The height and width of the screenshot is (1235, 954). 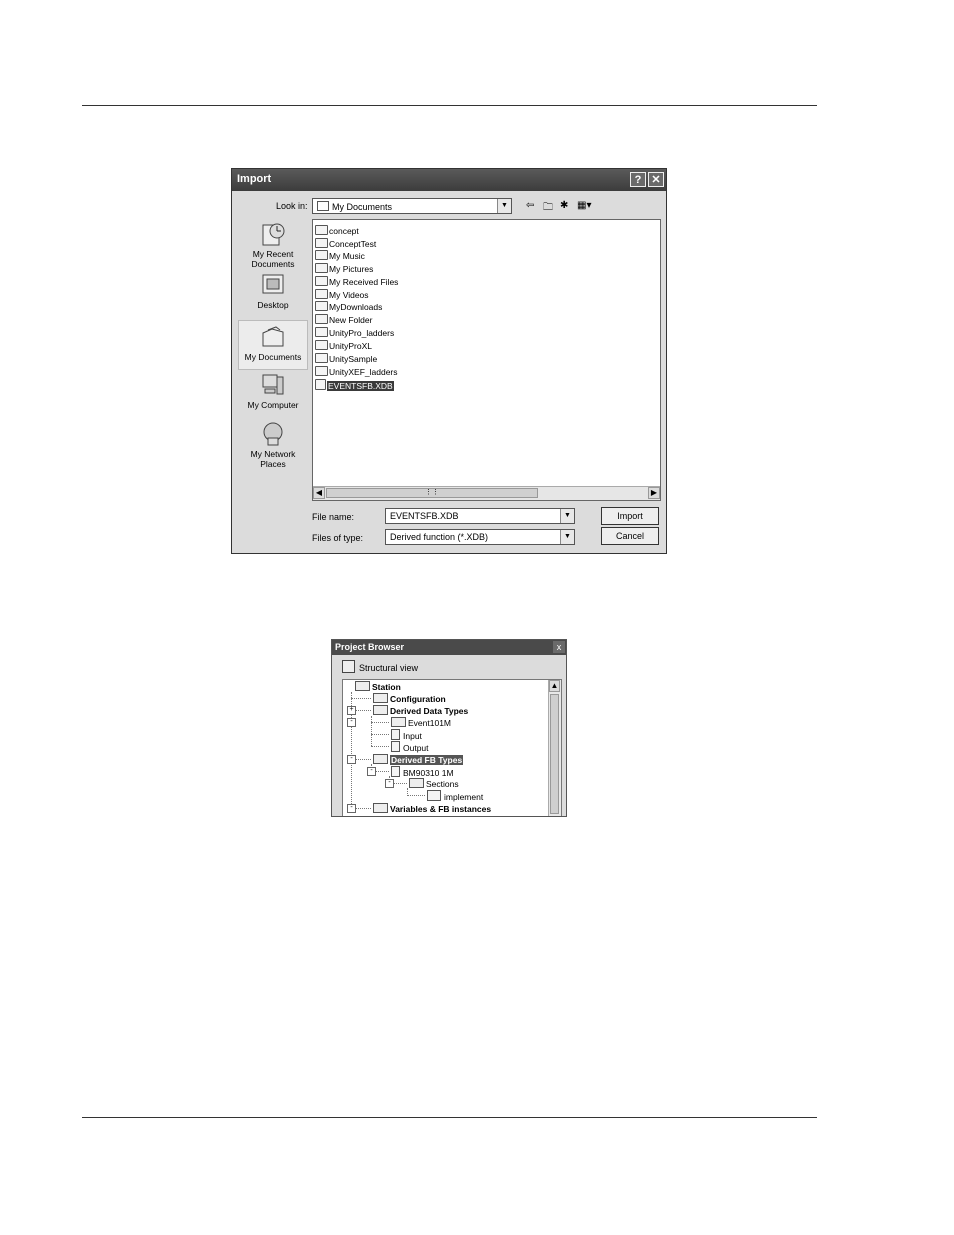 What do you see at coordinates (548, 208) in the screenshot?
I see `up-folder-icon: 🗀` at bounding box center [548, 208].